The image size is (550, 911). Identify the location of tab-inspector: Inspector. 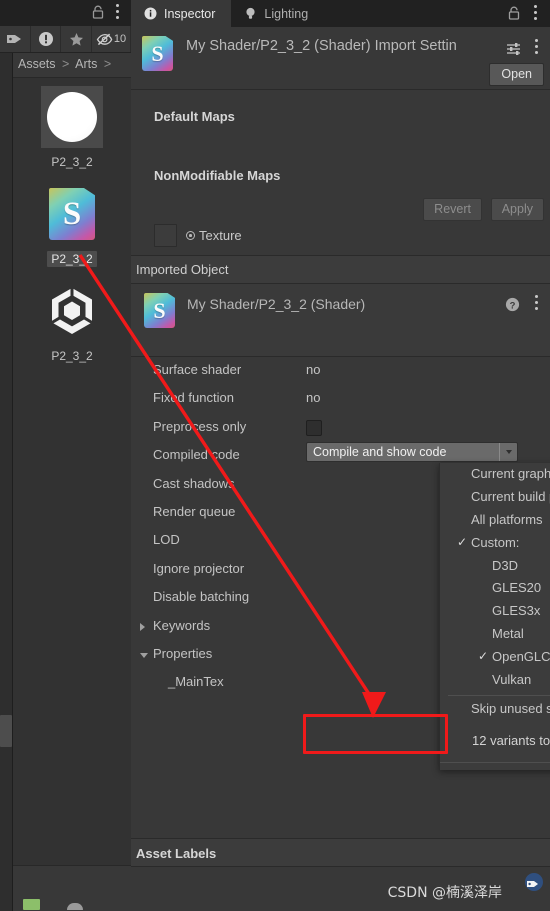
(181, 13).